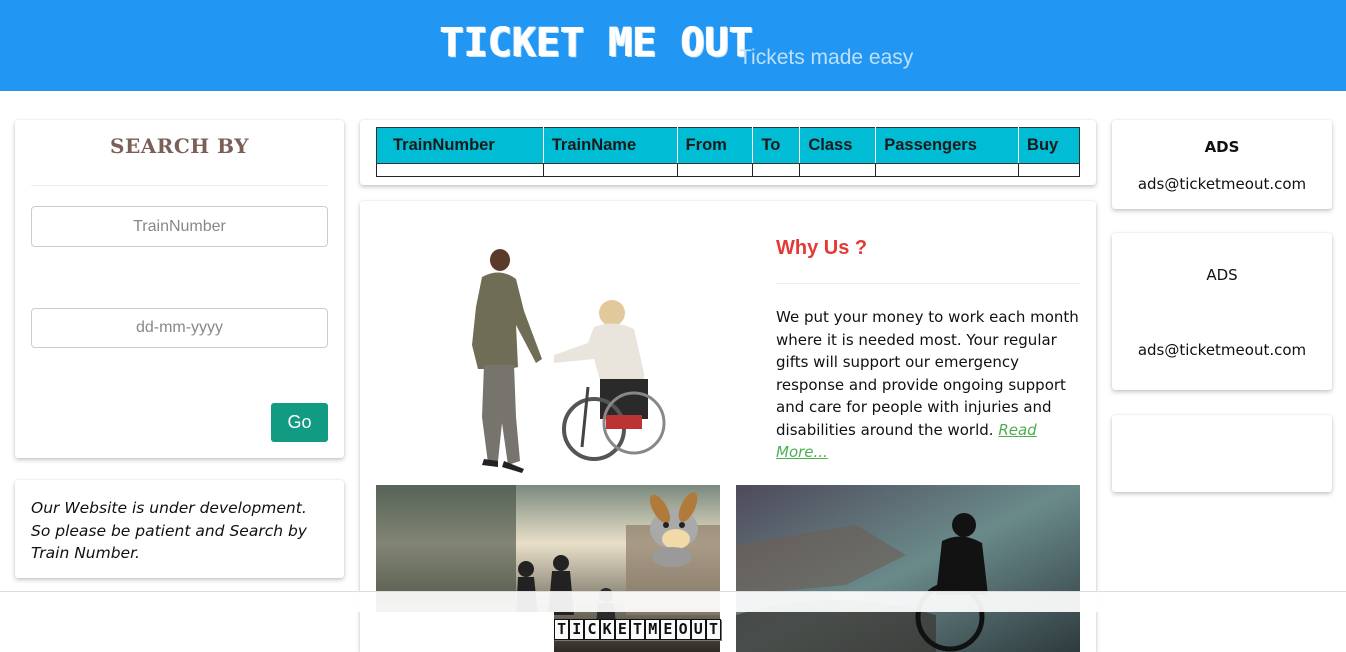 Image resolution: width=1346 pixels, height=652 pixels. I want to click on aquarium-photo, so click(908, 568).